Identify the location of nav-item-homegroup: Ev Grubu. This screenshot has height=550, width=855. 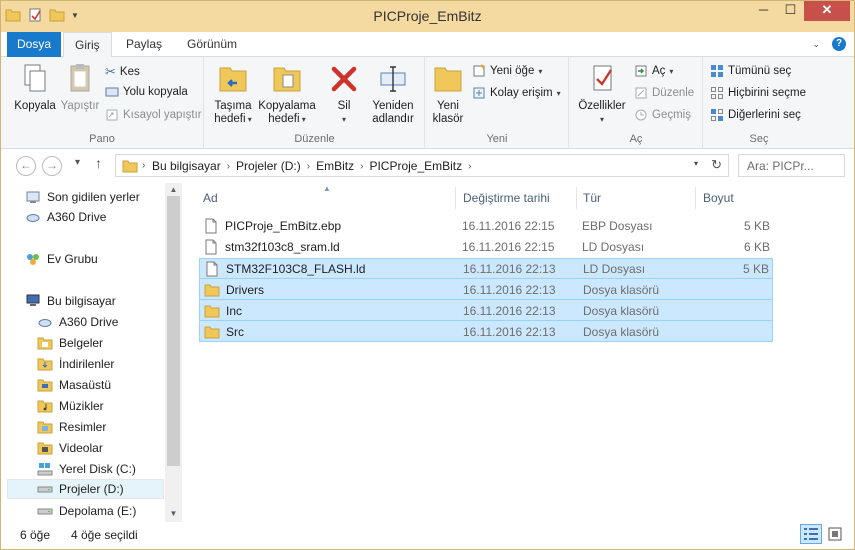
(61, 259).